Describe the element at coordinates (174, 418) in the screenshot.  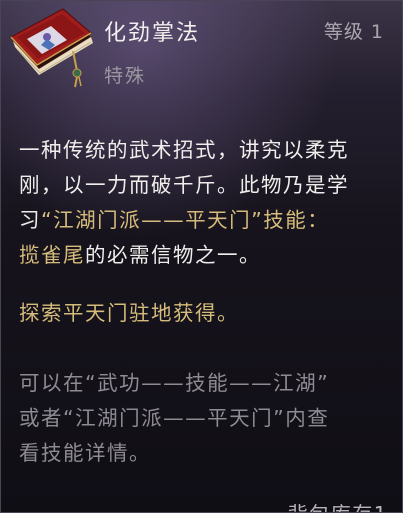
I see `hint-line: 或者“江湖门派——平天门”内查` at that location.